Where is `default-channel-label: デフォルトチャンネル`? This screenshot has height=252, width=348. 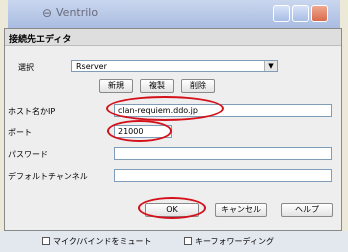 default-channel-label: デフォルトチャンネル is located at coordinates (48, 176).